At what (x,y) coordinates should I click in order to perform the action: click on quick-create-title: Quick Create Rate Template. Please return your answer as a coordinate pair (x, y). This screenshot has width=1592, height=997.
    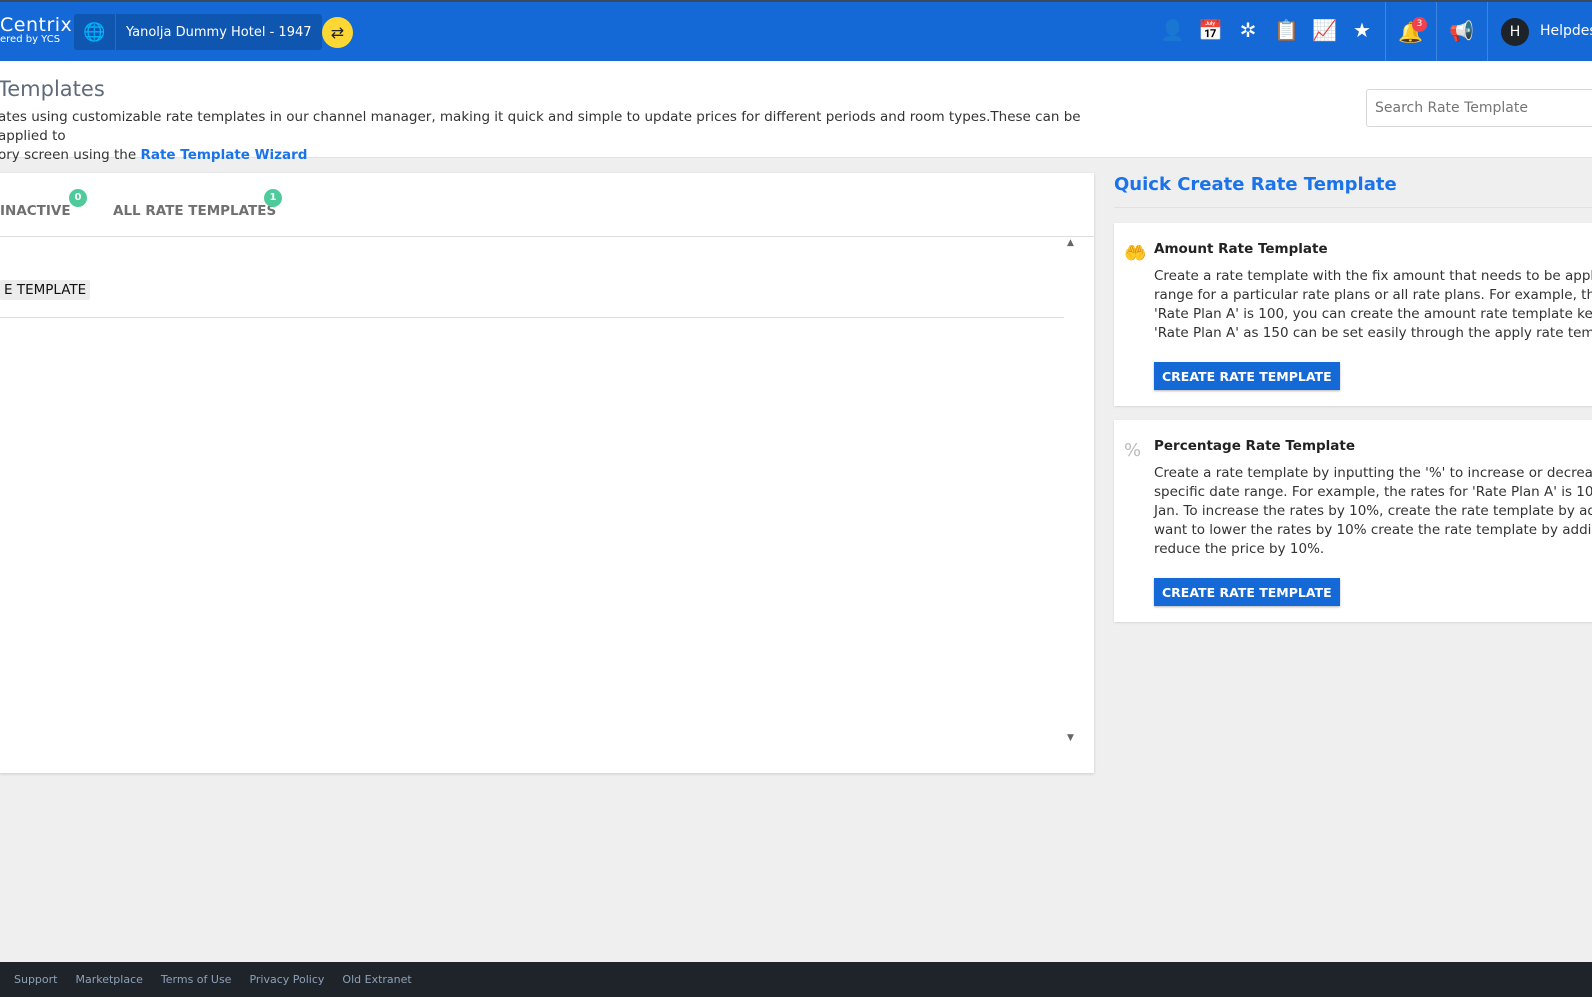
    Looking at the image, I should click on (1255, 184).